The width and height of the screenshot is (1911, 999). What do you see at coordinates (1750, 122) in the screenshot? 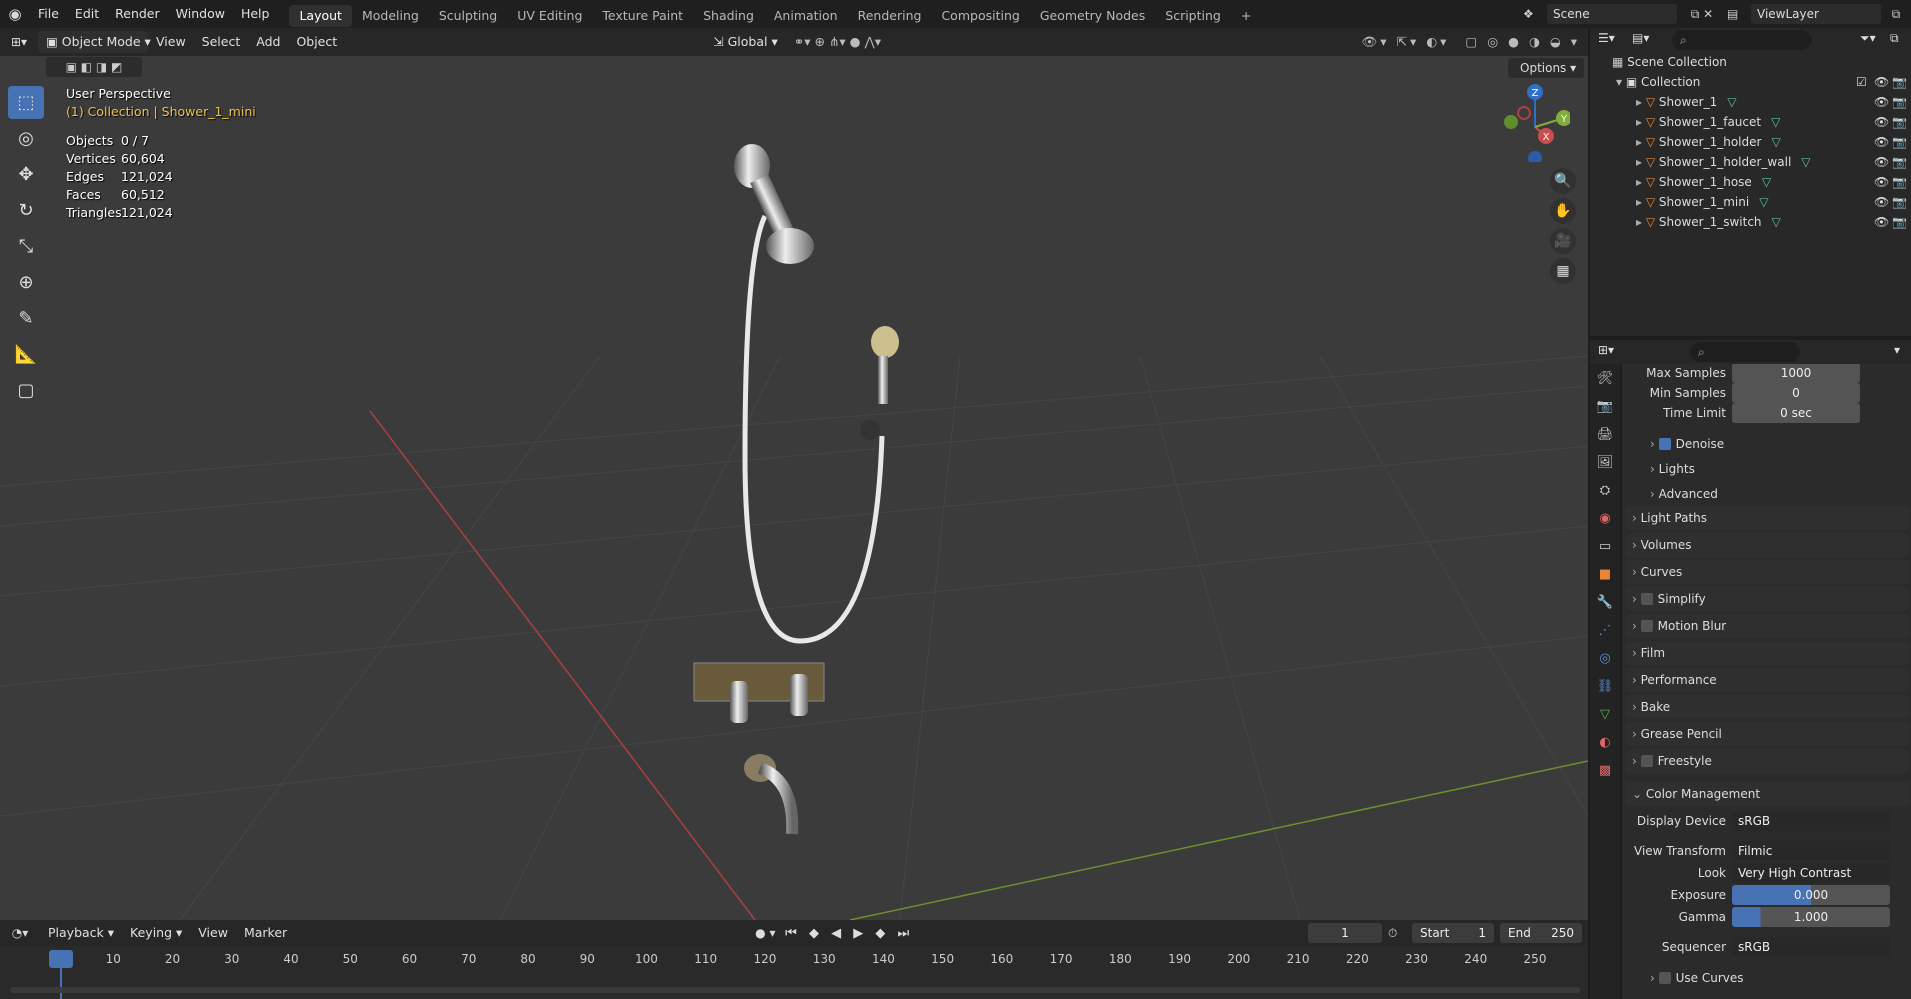
I see `outliner-item: ▸ ▽ Shower_1_faucet ▽ 👁 📷` at bounding box center [1750, 122].